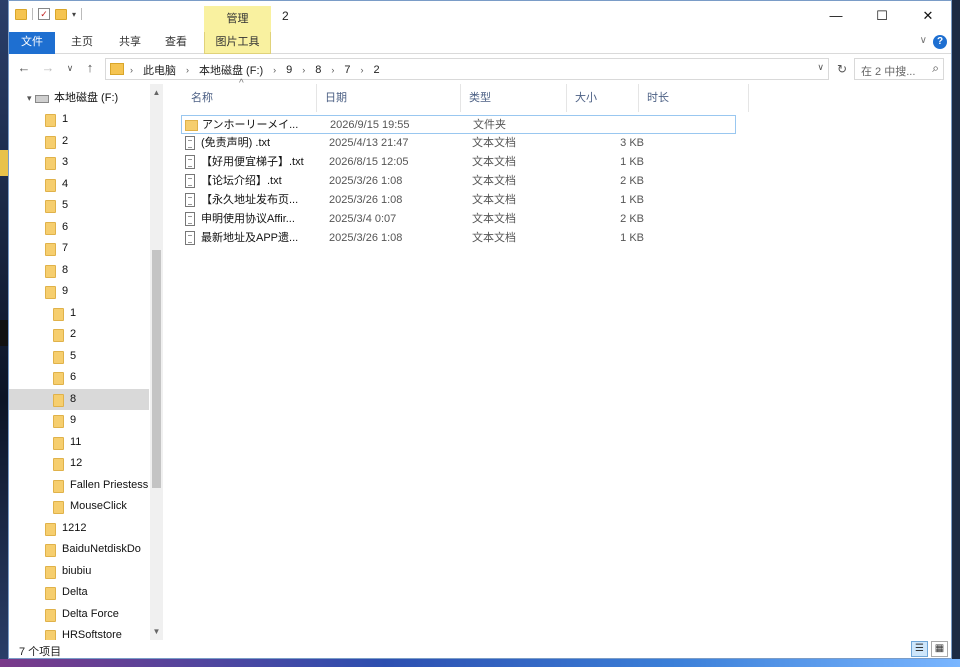 This screenshot has height=667, width=960. What do you see at coordinates (363, 219) in the screenshot?
I see `file-date: 2025/3/4 0:07` at bounding box center [363, 219].